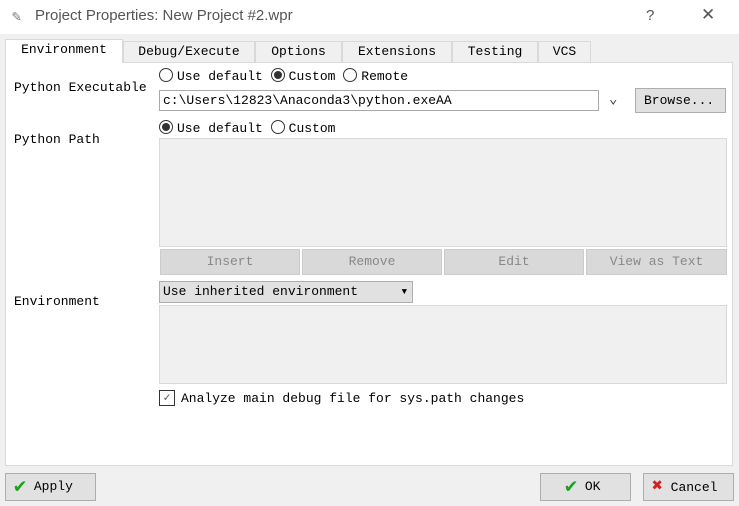 This screenshot has height=506, width=739. What do you see at coordinates (688, 487) in the screenshot?
I see `cancel-button: ✖ Cancel` at bounding box center [688, 487].